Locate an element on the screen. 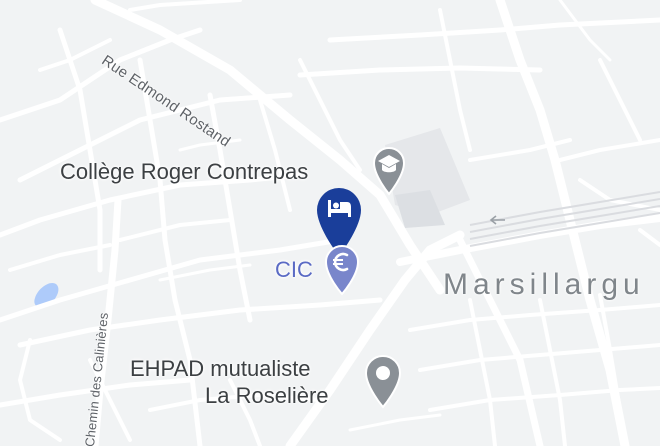  place-pin-icon is located at coordinates (383, 382).